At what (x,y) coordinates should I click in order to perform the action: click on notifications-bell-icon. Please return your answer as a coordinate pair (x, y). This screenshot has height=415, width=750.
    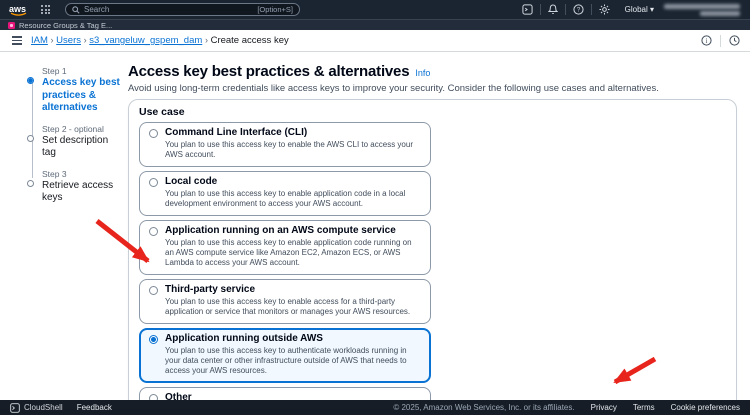
    Looking at the image, I should click on (553, 9).